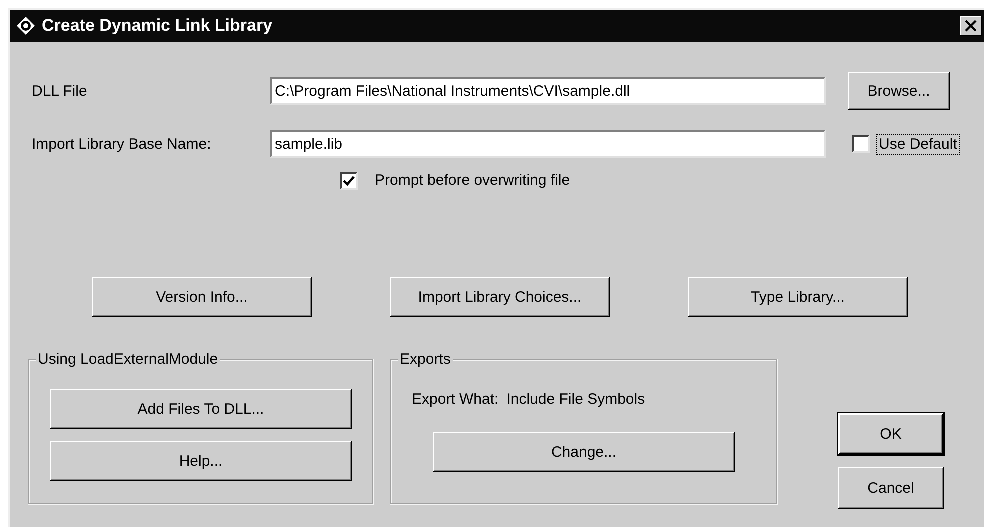 This screenshot has height=527, width=984. I want to click on use-default-label: Use Default, so click(918, 144).